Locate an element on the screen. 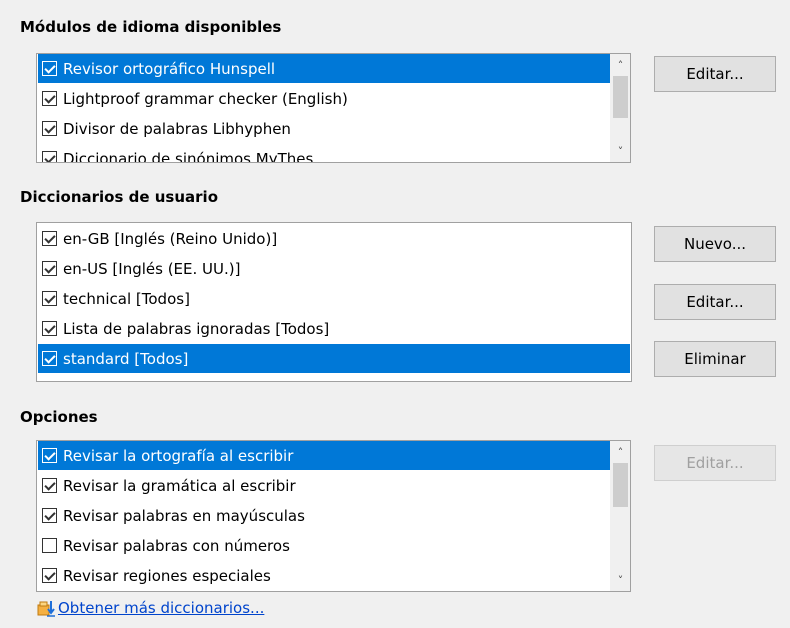 Image resolution: width=790 pixels, height=628 pixels. options-scroll-thumb is located at coordinates (620, 485).